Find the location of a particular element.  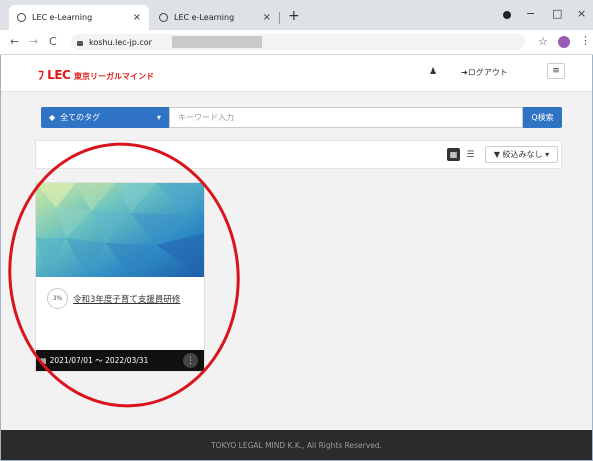

browser-menu-icon: ⋮ is located at coordinates (585, 40).